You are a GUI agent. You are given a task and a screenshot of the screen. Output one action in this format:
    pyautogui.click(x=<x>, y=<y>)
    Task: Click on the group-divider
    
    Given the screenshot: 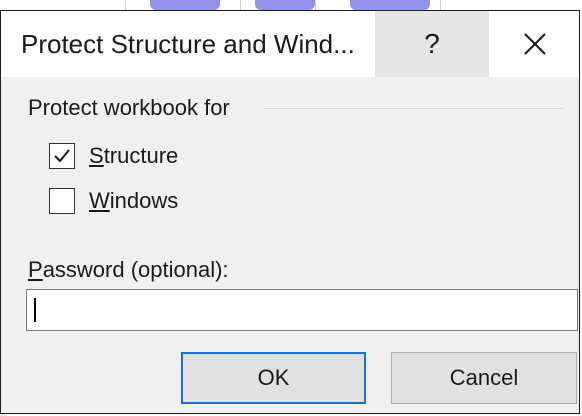 What is the action you would take?
    pyautogui.click(x=413, y=108)
    